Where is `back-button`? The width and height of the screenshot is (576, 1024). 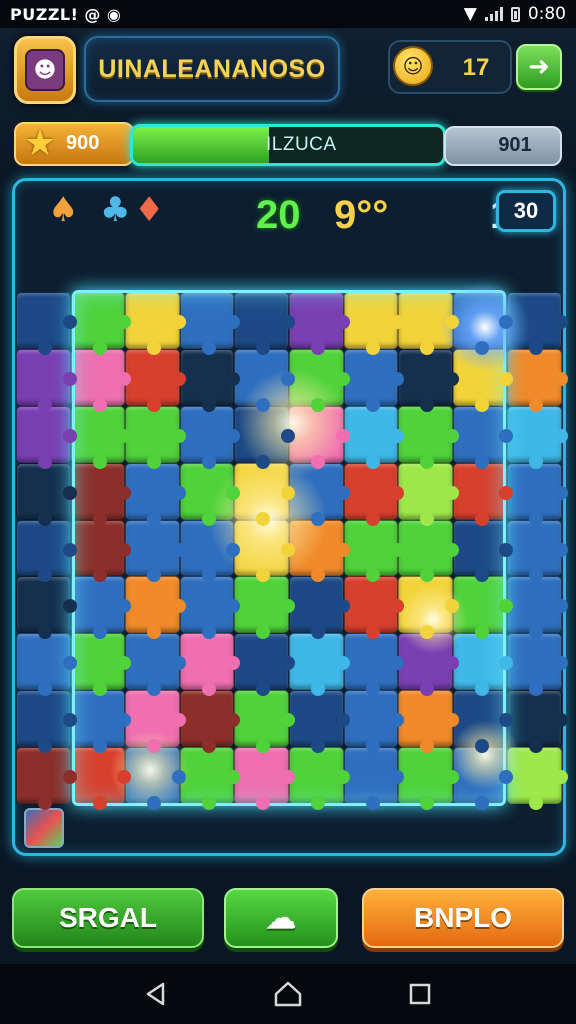
back-button is located at coordinates (156, 994).